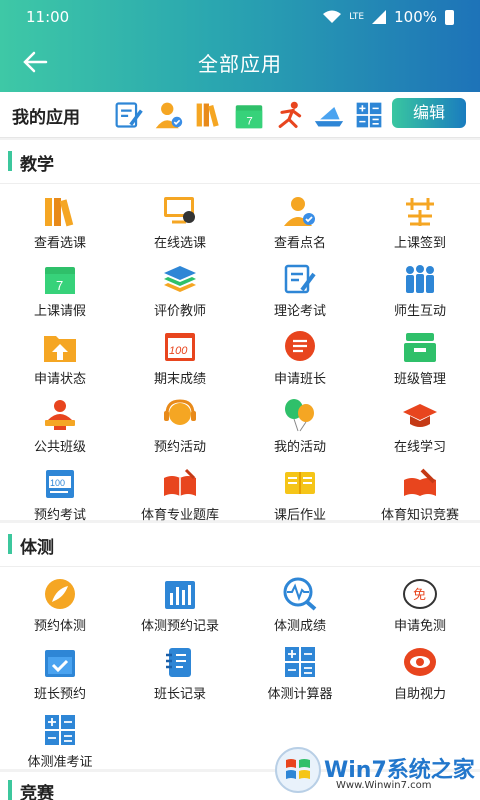 This screenshot has height=800, width=480. What do you see at coordinates (300, 594) in the screenshot?
I see `pulse-search-icon` at bounding box center [300, 594].